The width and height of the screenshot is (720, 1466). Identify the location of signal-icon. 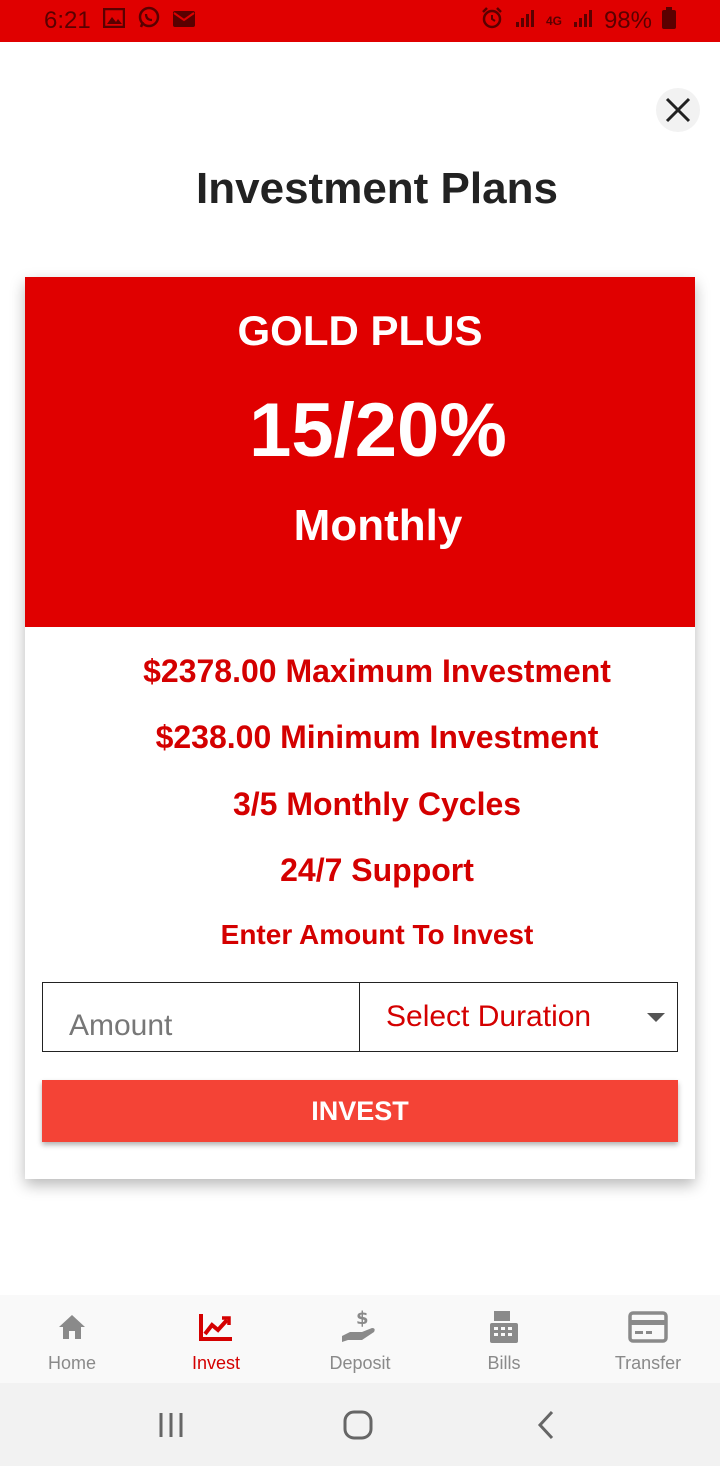
(525, 21).